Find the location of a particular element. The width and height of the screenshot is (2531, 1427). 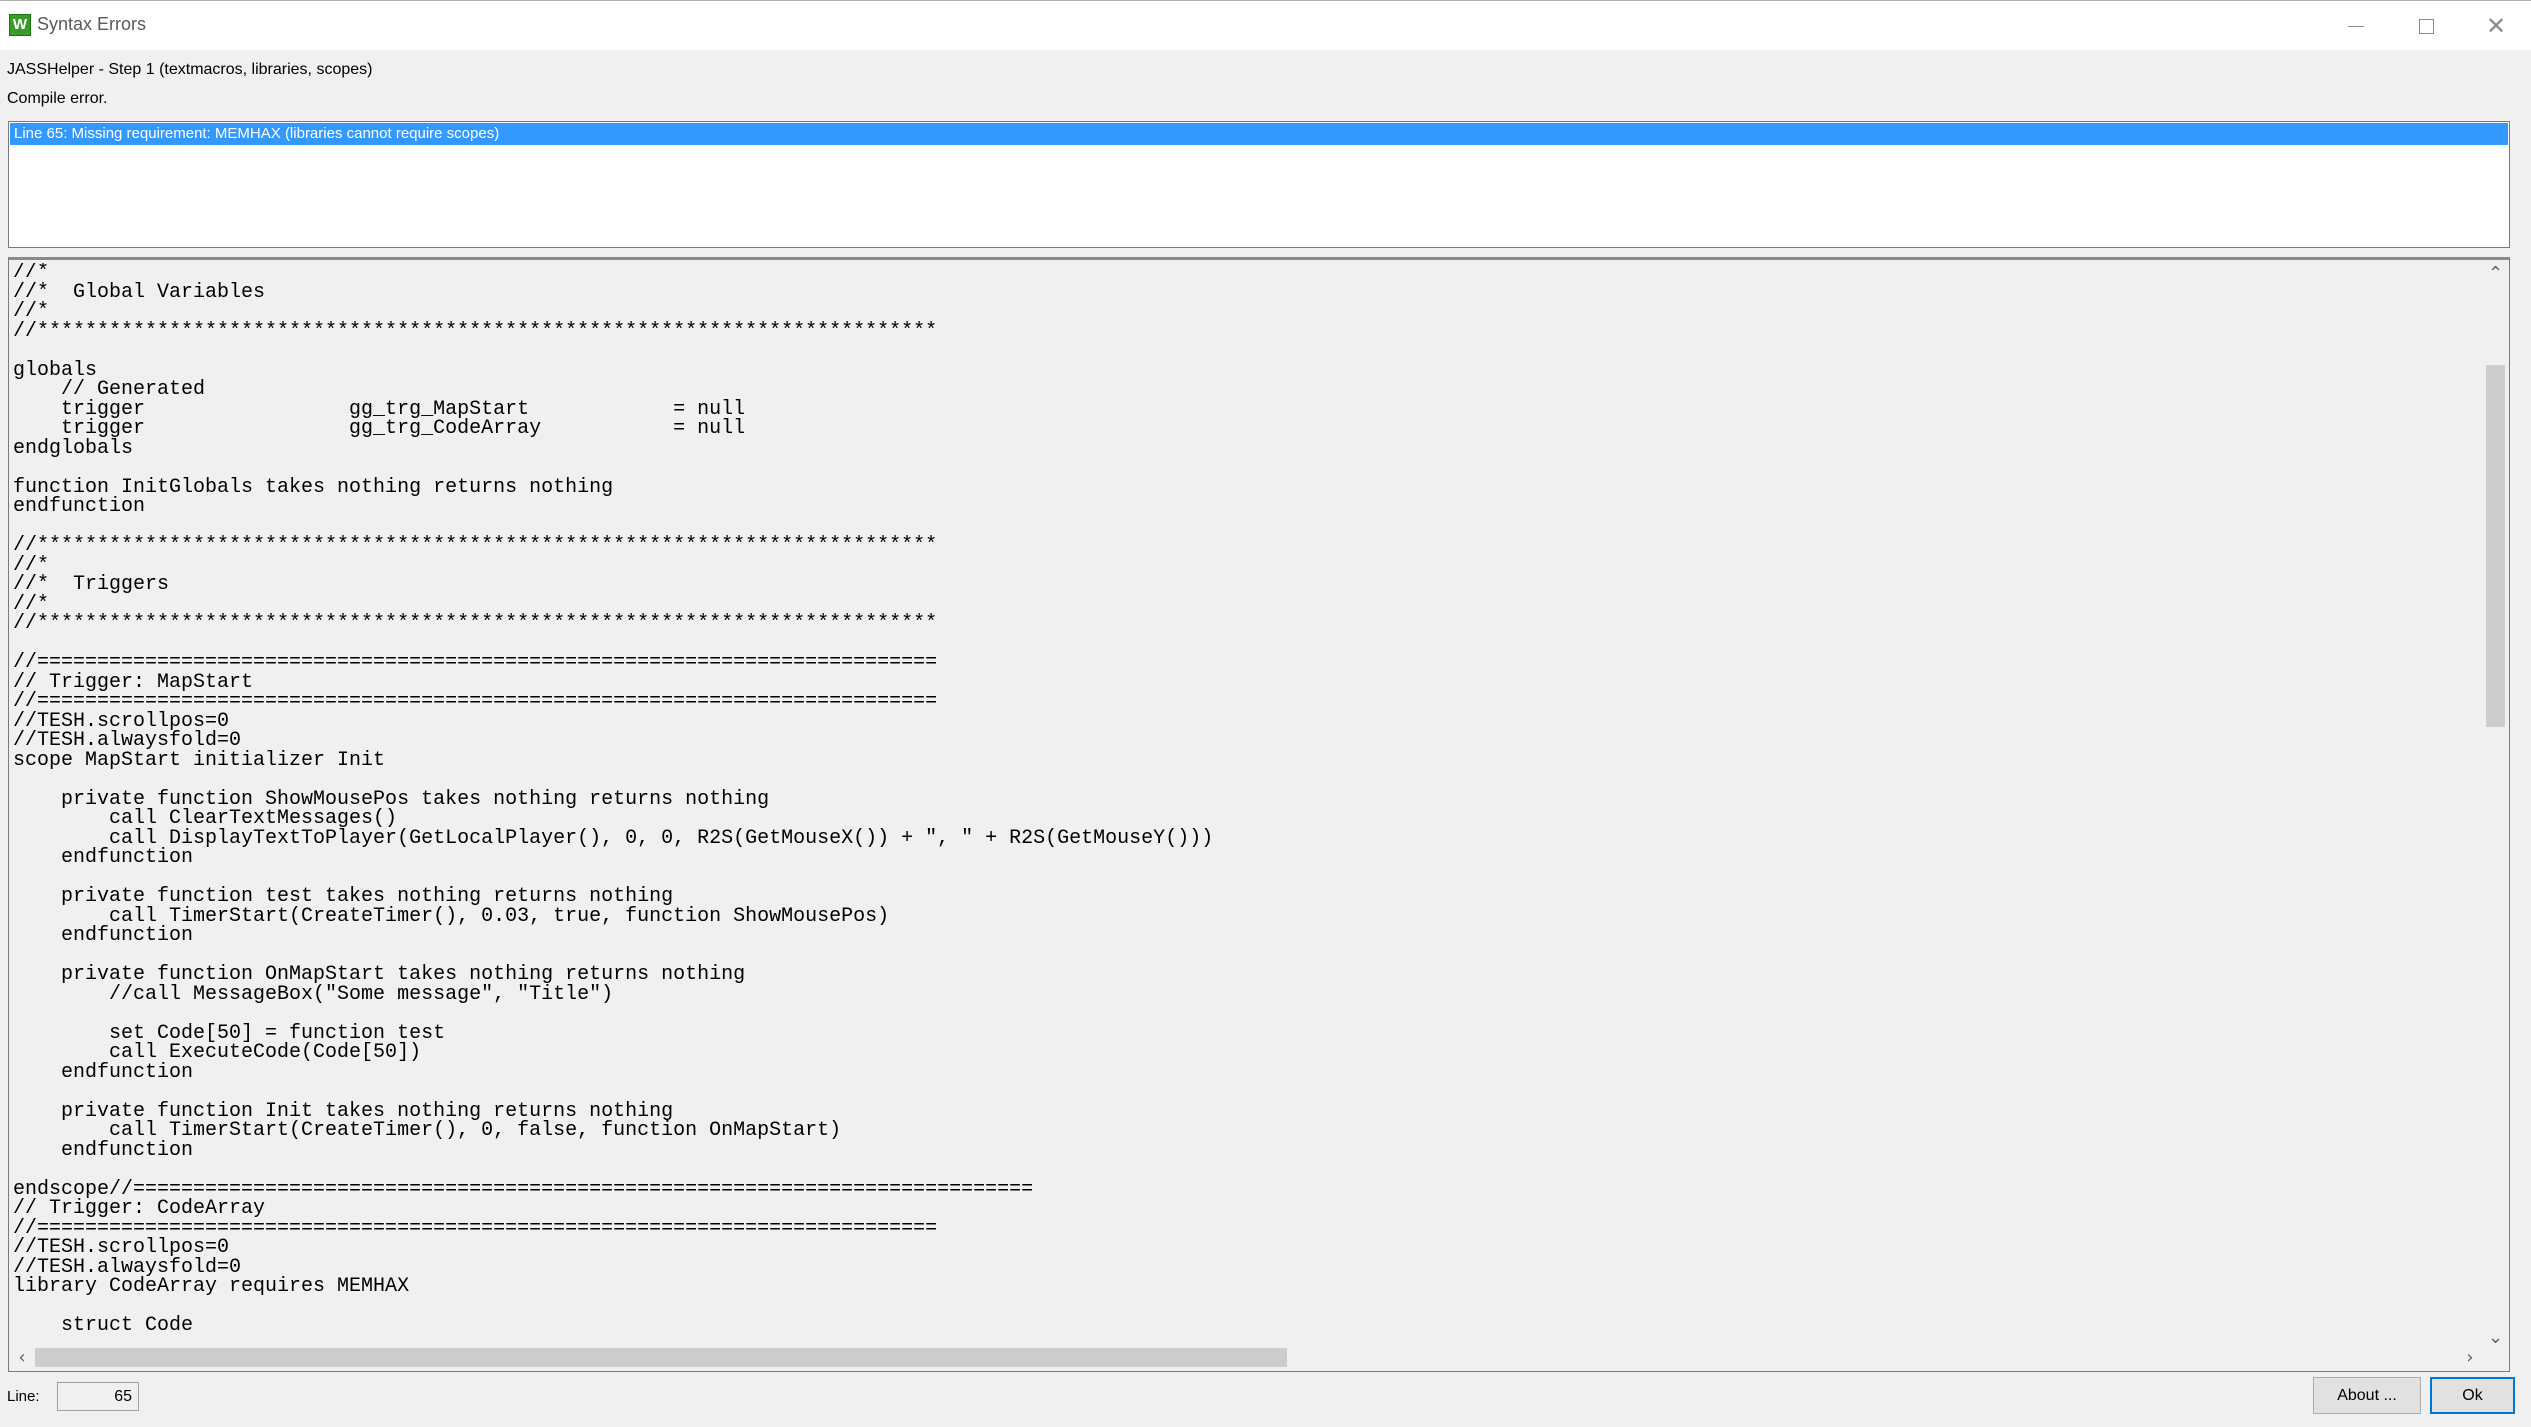

scrollbar-corner is located at coordinates (2495, 1357).